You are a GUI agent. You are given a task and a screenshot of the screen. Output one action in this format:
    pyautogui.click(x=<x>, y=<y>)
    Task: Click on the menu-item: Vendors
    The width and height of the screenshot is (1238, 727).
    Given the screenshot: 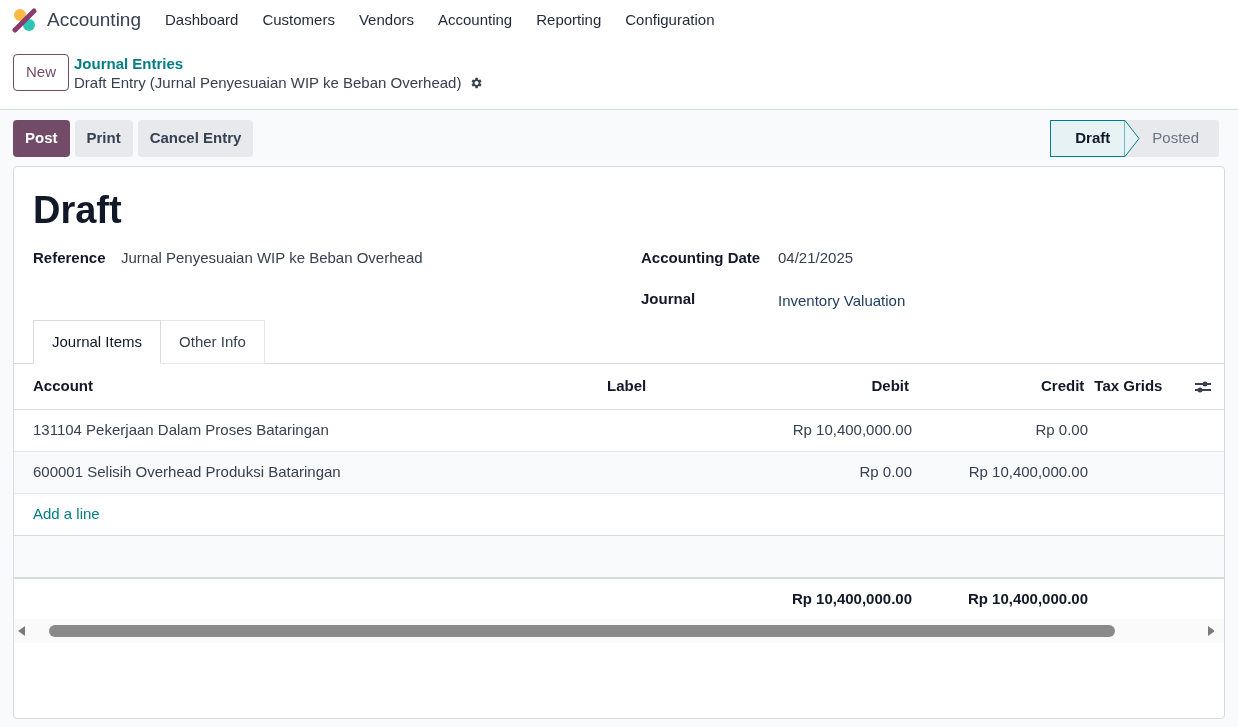 What is the action you would take?
    pyautogui.click(x=386, y=20)
    